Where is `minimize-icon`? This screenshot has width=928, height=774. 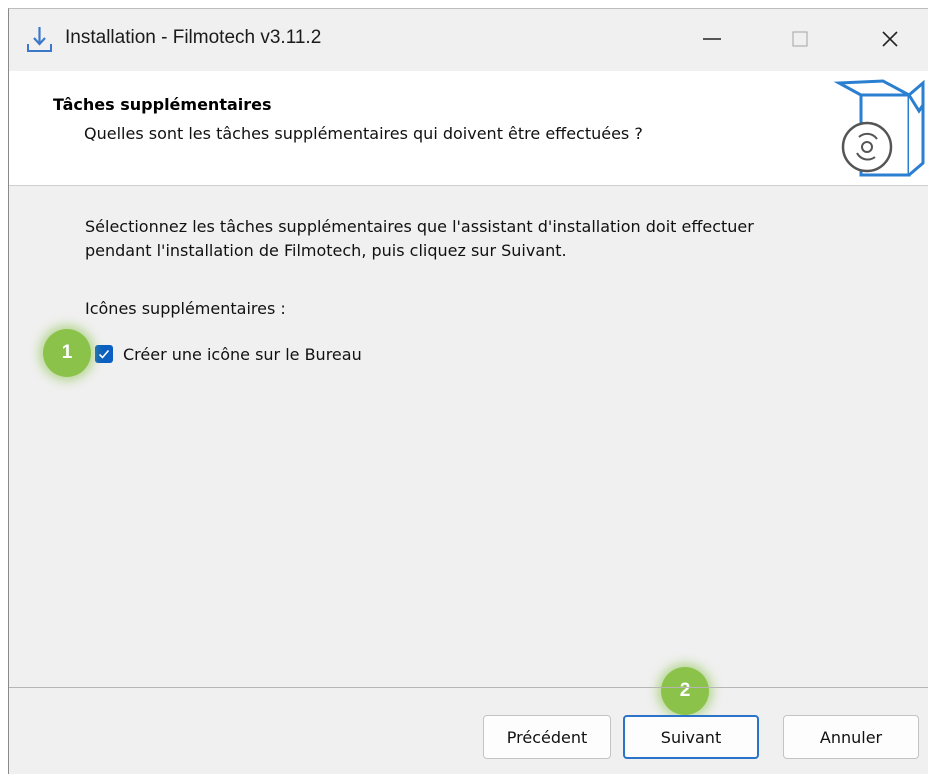 minimize-icon is located at coordinates (712, 39).